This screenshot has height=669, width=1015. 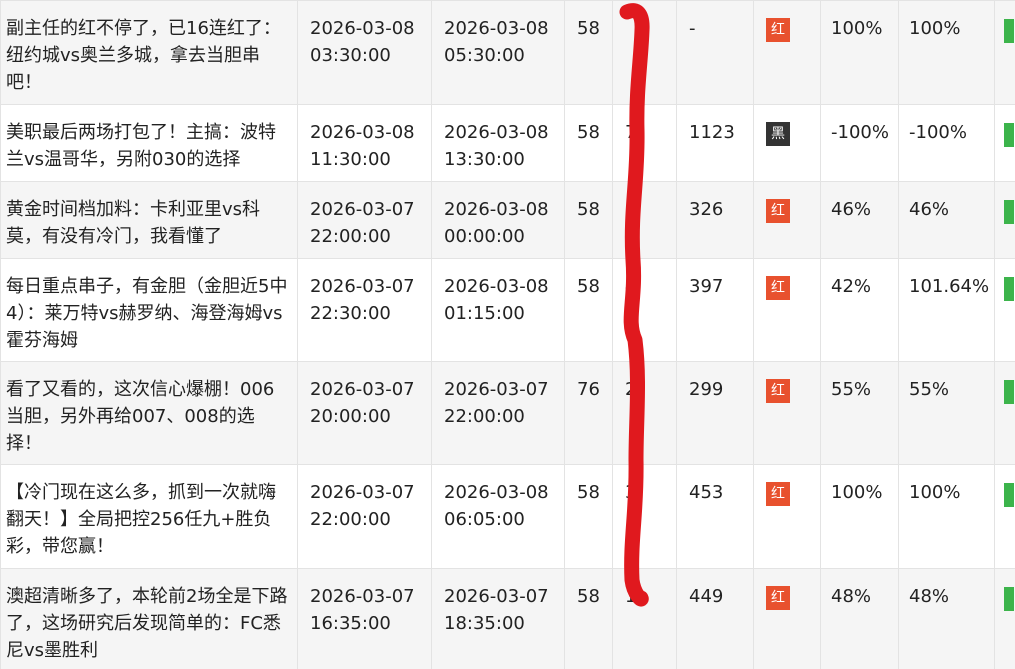 What do you see at coordinates (631, 286) in the screenshot?
I see `sold-count-value: 4` at bounding box center [631, 286].